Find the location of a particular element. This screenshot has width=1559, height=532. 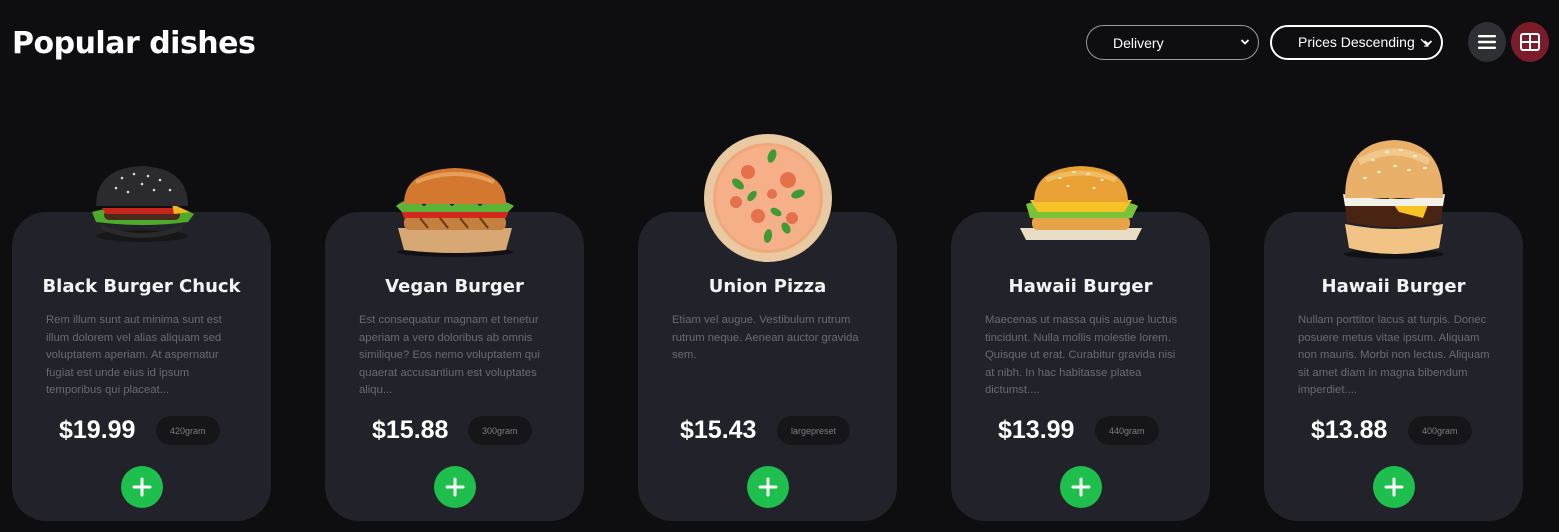

classic-burger-image is located at coordinates (1393, 199).